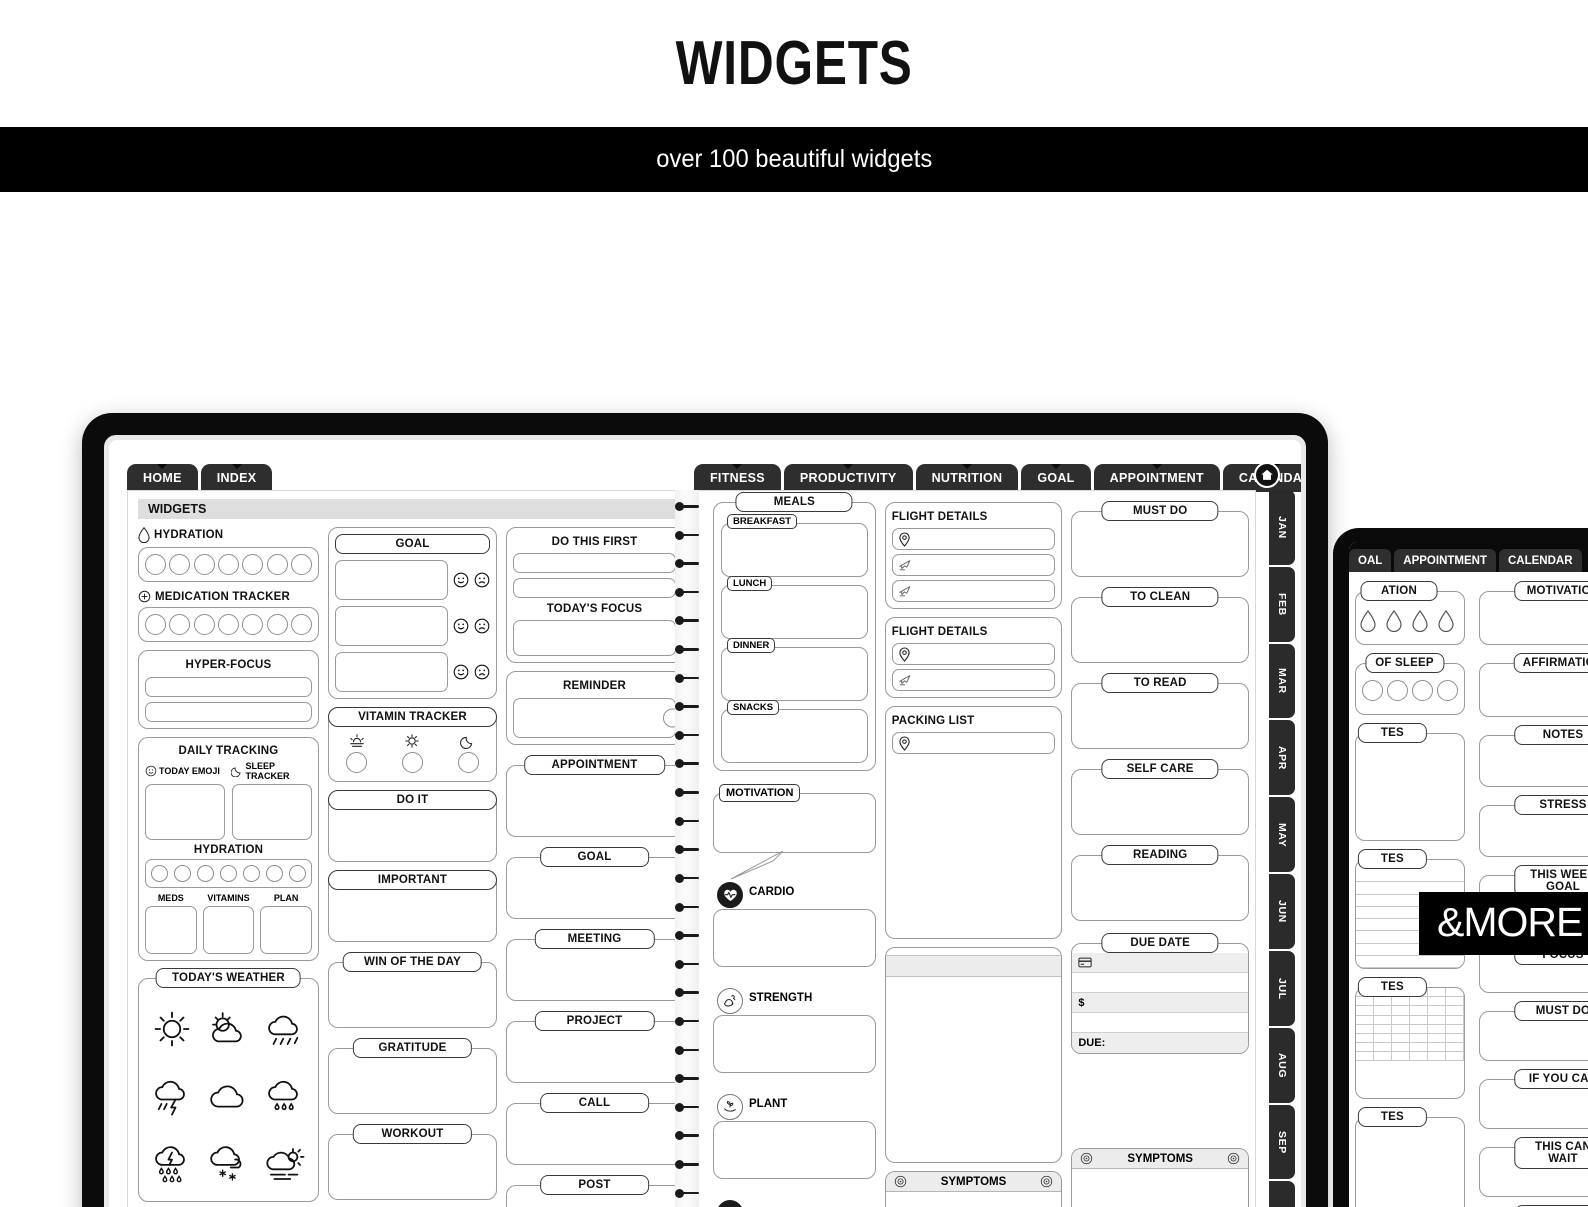 The image size is (1588, 1207). I want to click on month-tab-apr: APR, so click(1282, 758).